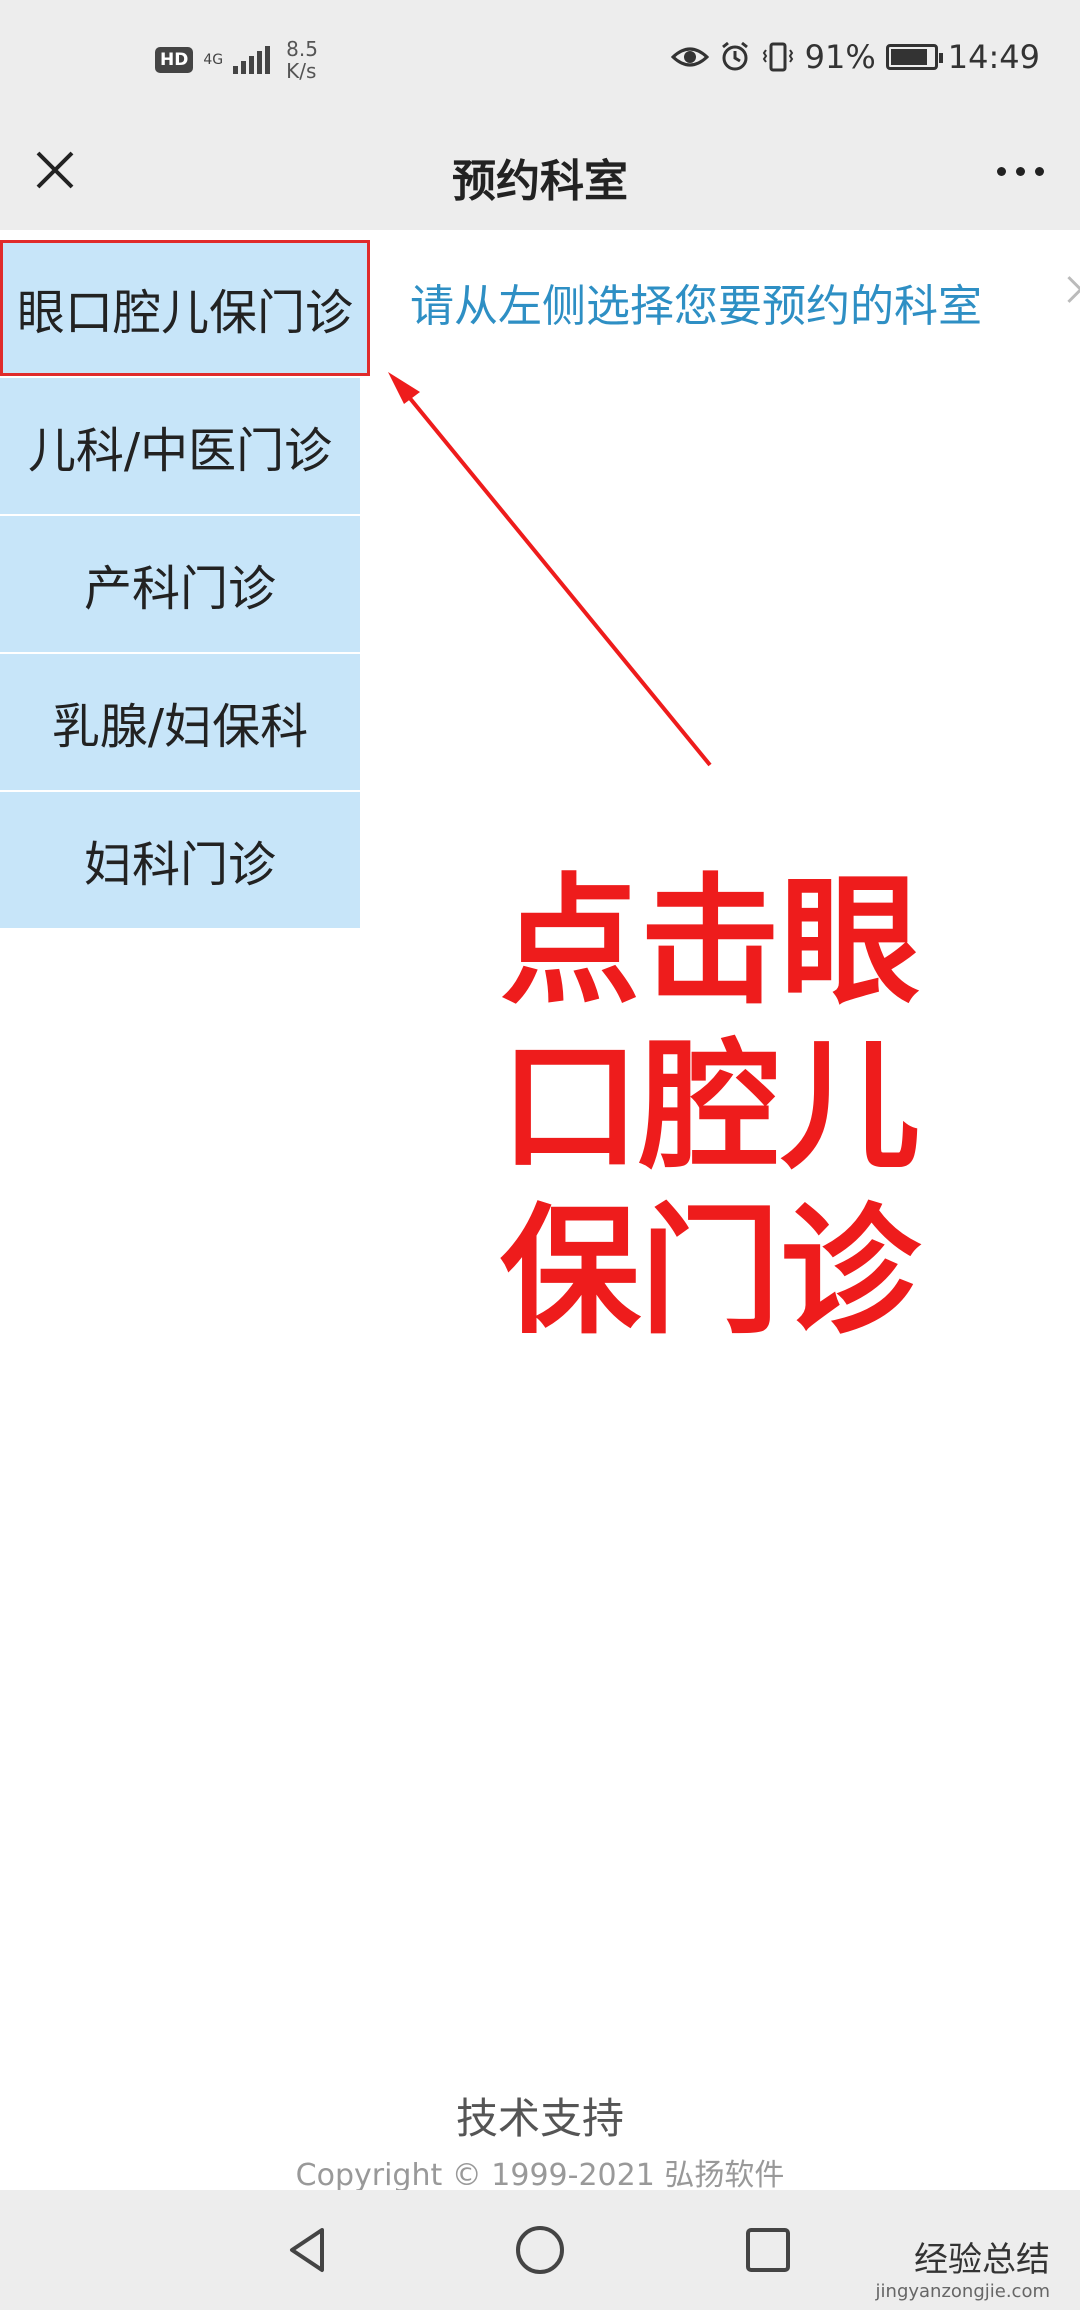  Describe the element at coordinates (539, 2118) in the screenshot. I see `tech-support-label: 技术支持` at that location.